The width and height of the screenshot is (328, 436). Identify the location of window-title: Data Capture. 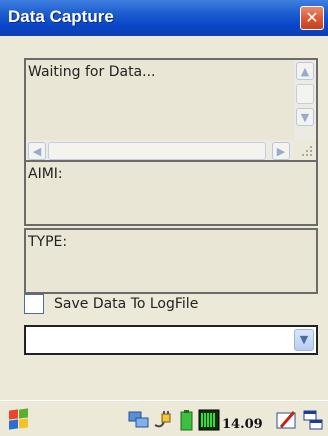
(61, 16).